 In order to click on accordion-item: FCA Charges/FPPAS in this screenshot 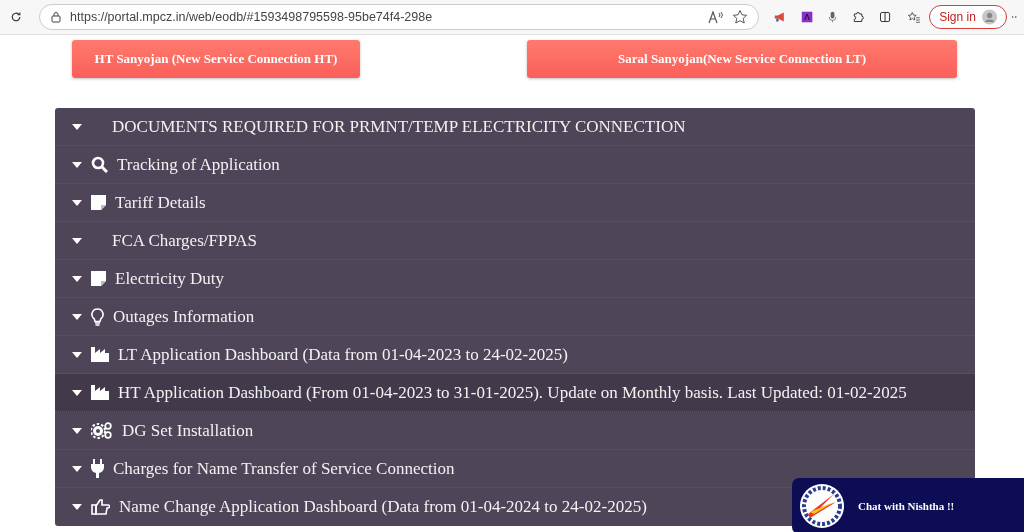, I will do `click(515, 241)`.